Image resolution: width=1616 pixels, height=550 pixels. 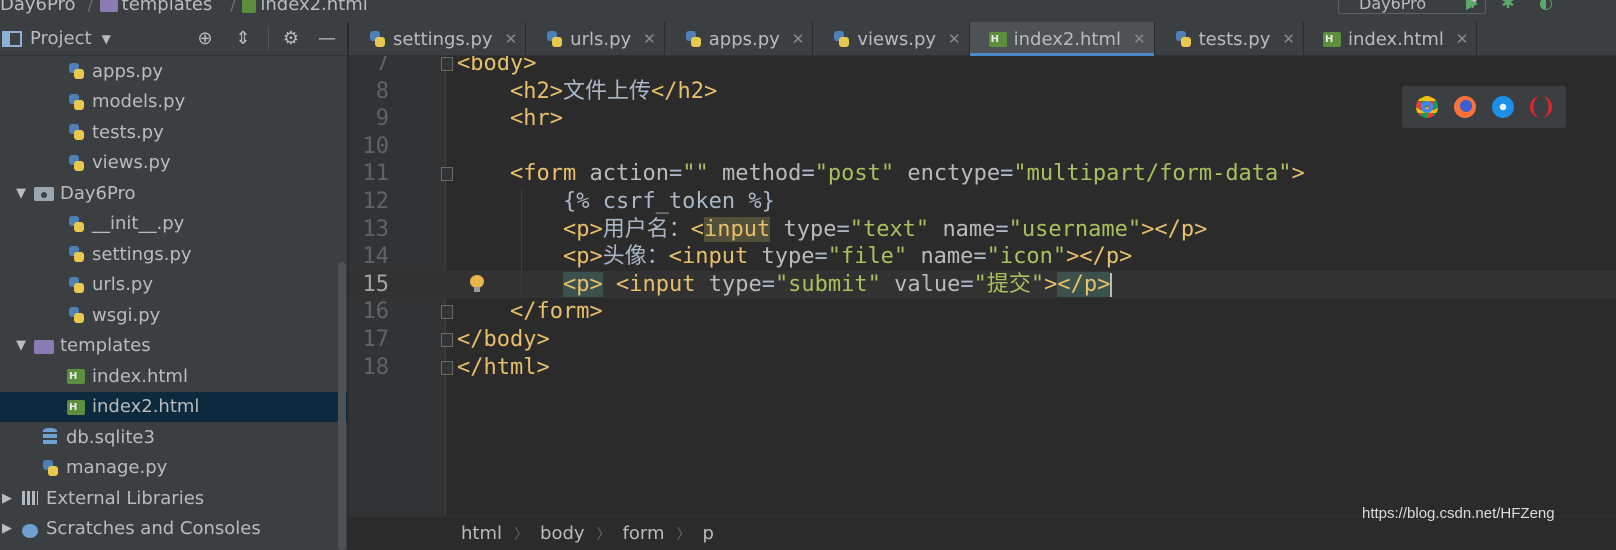 I want to click on tree-item-apps-py: apps.py, so click(x=173, y=71).